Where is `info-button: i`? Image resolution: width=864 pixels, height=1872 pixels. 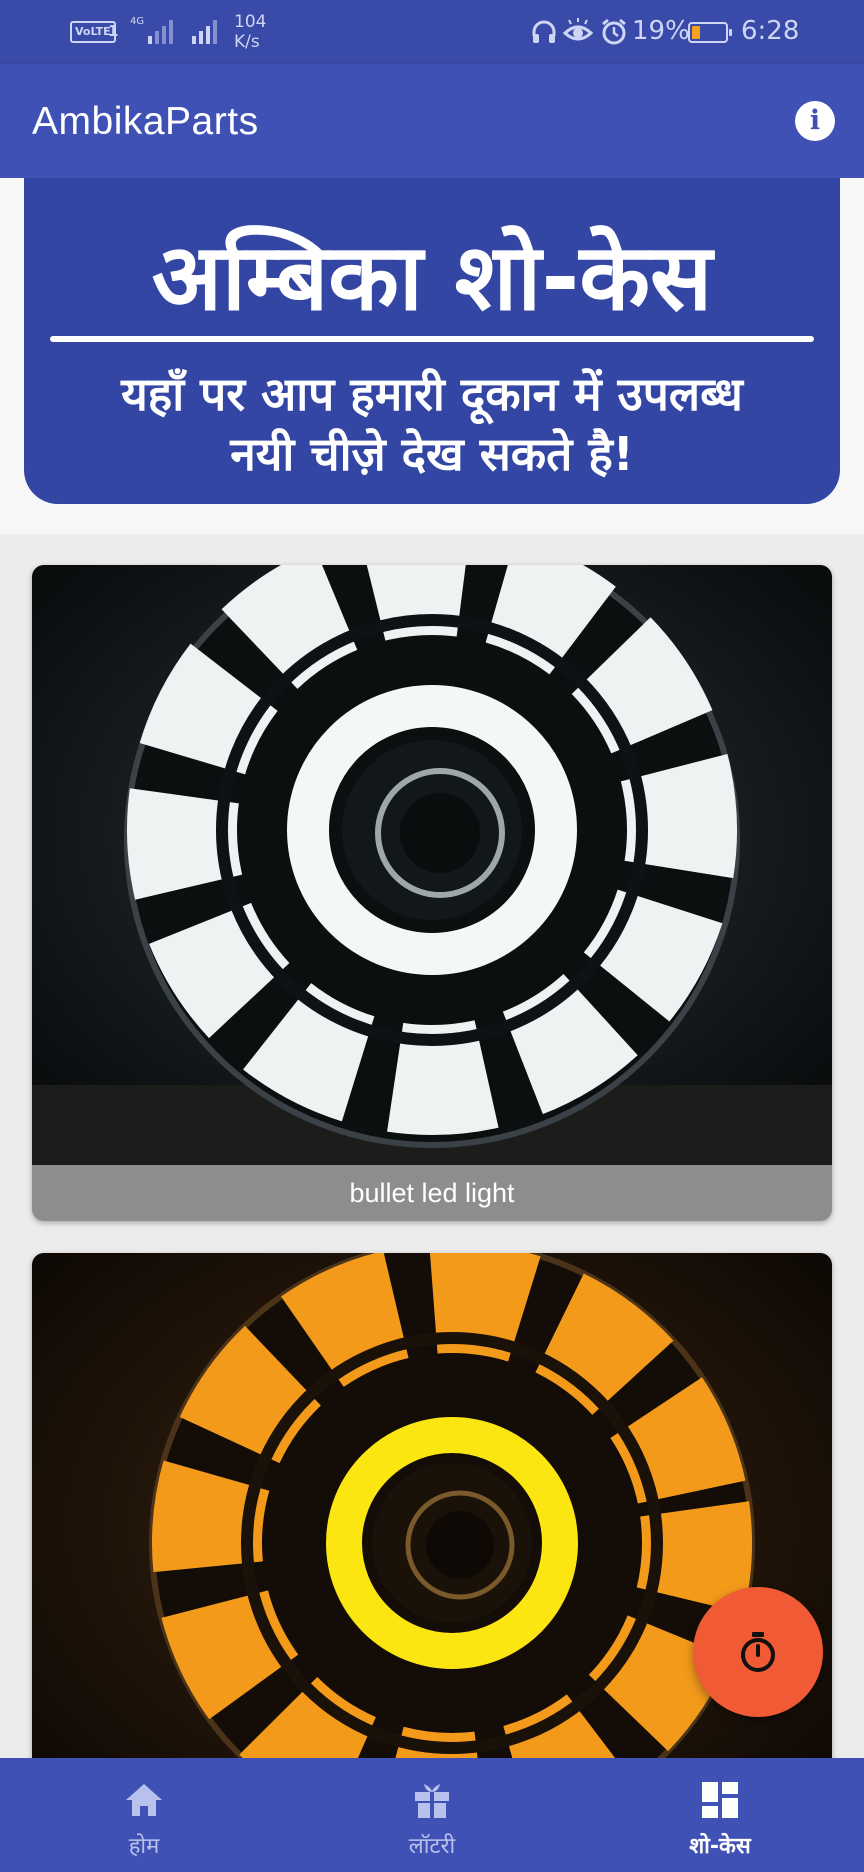
info-button: i is located at coordinates (815, 121).